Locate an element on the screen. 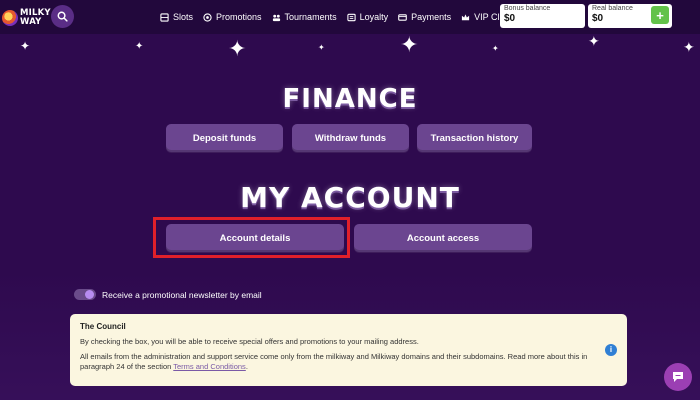  nav-item-promotions: Promotions is located at coordinates (232, 17).